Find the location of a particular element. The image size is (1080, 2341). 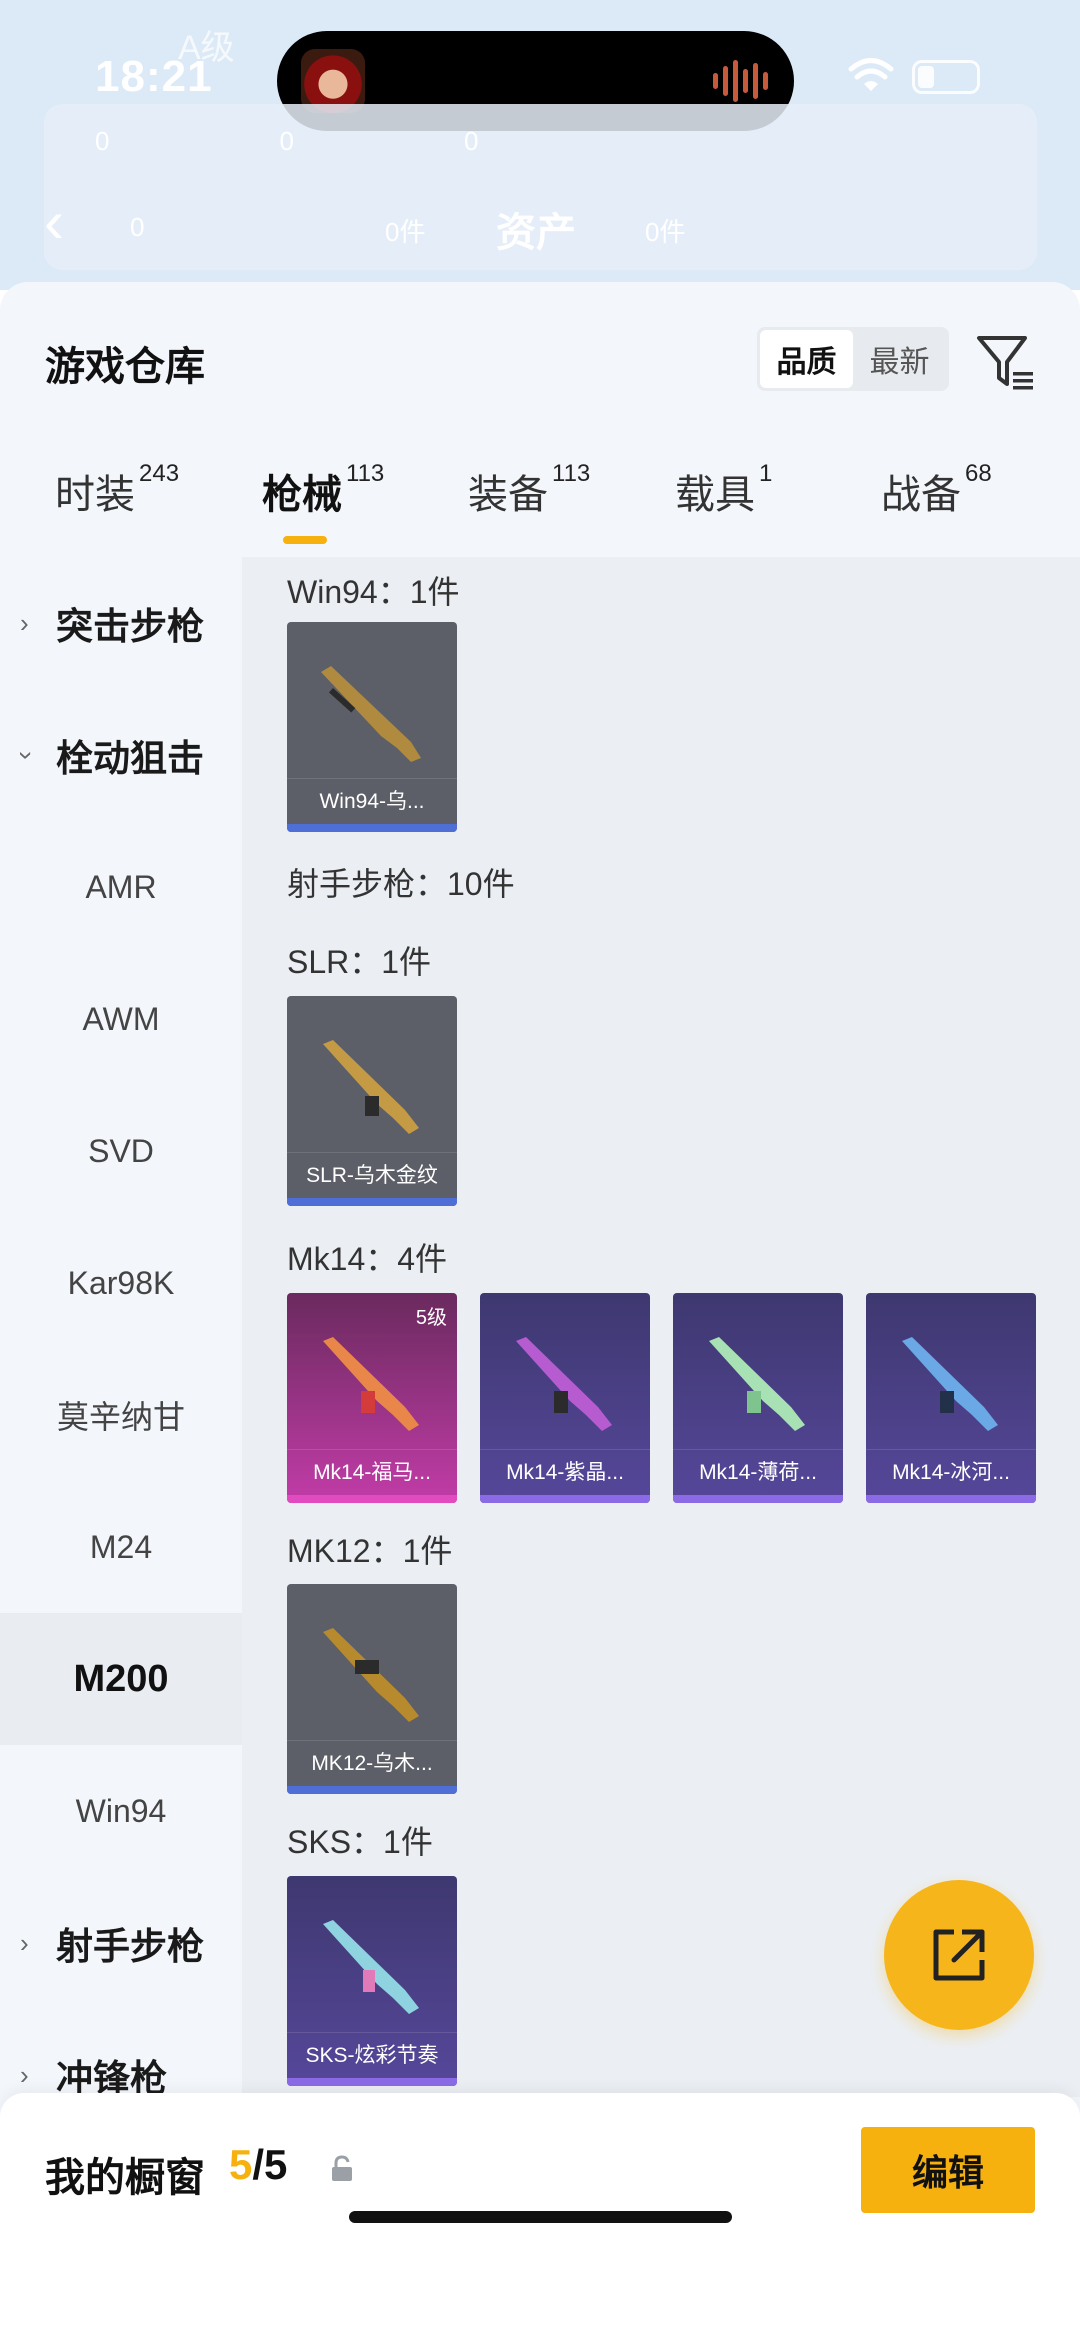

sidebar-item-label: SVD is located at coordinates (121, 1150).